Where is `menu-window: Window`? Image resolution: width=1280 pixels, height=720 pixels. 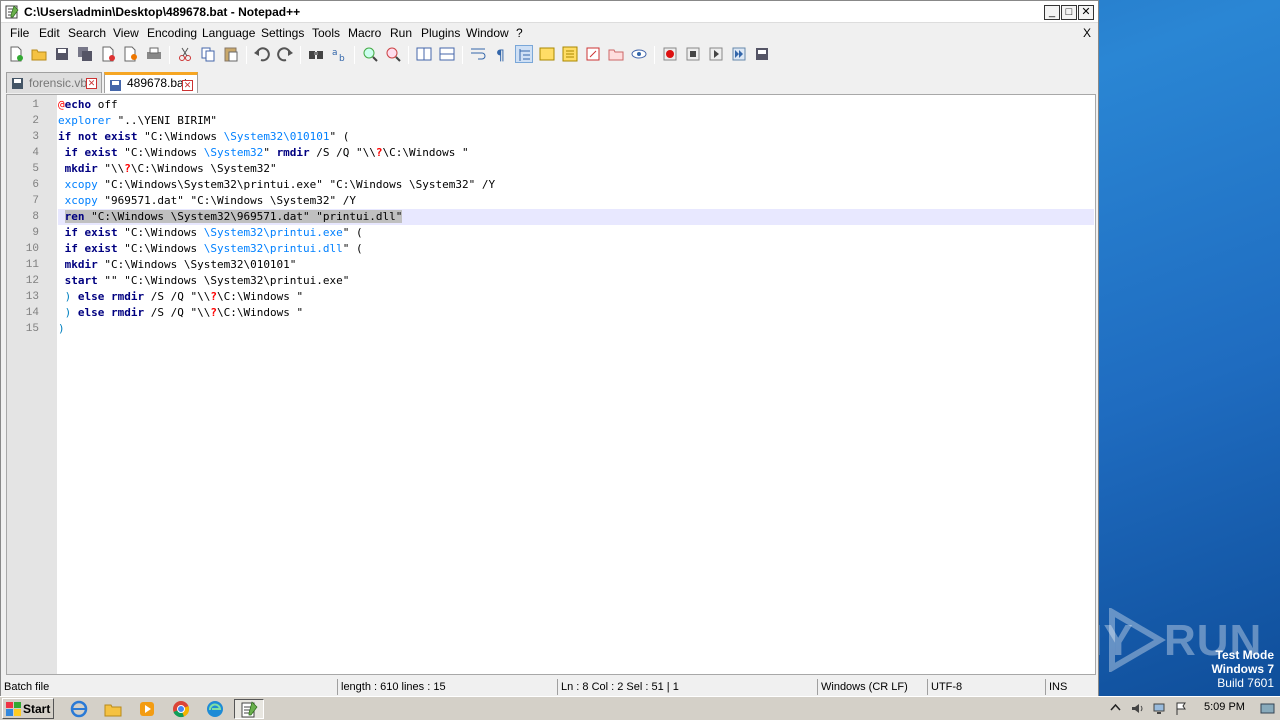 menu-window: Window is located at coordinates (487, 33).